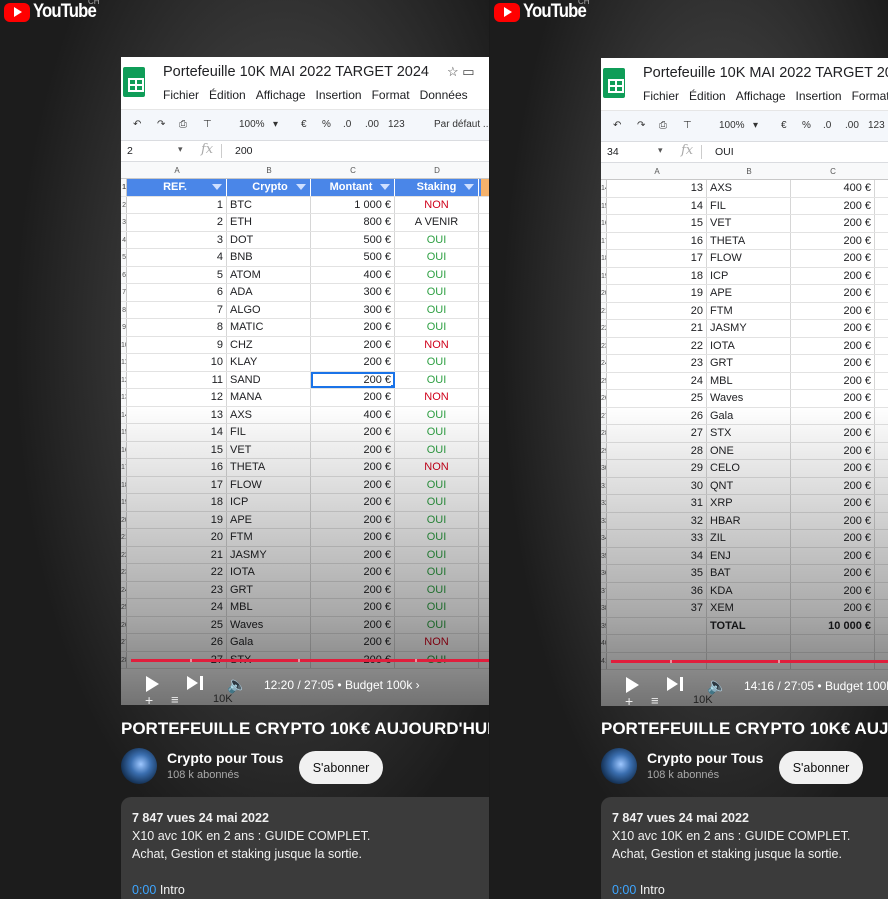 This screenshot has width=888, height=899. Describe the element at coordinates (177, 519) in the screenshot. I see `cell-a: 19` at that location.